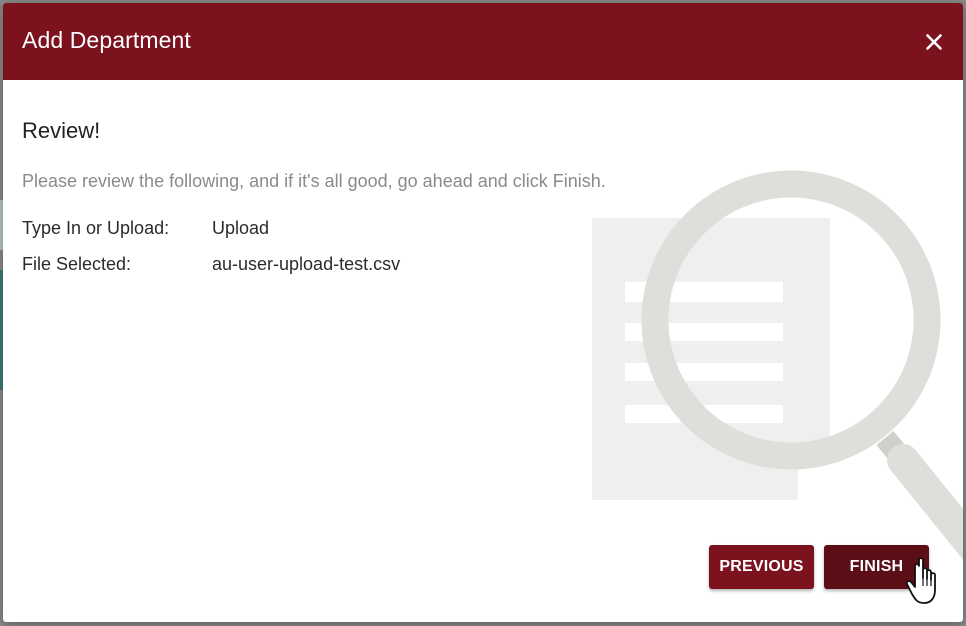 The image size is (966, 626). I want to click on summary-label: File Selected:, so click(77, 264).